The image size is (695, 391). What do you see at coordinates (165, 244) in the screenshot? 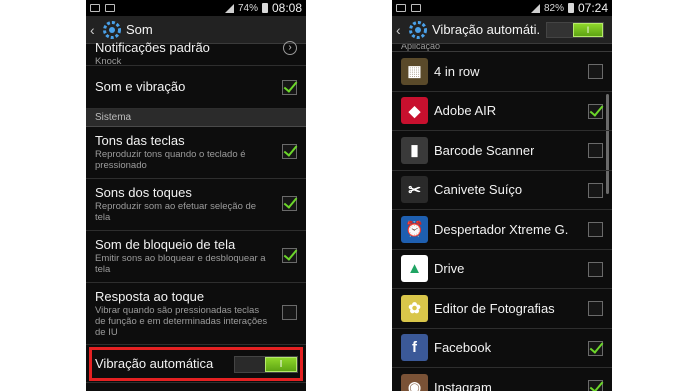
I see `row-title: Som de bloqueio de tela` at bounding box center [165, 244].